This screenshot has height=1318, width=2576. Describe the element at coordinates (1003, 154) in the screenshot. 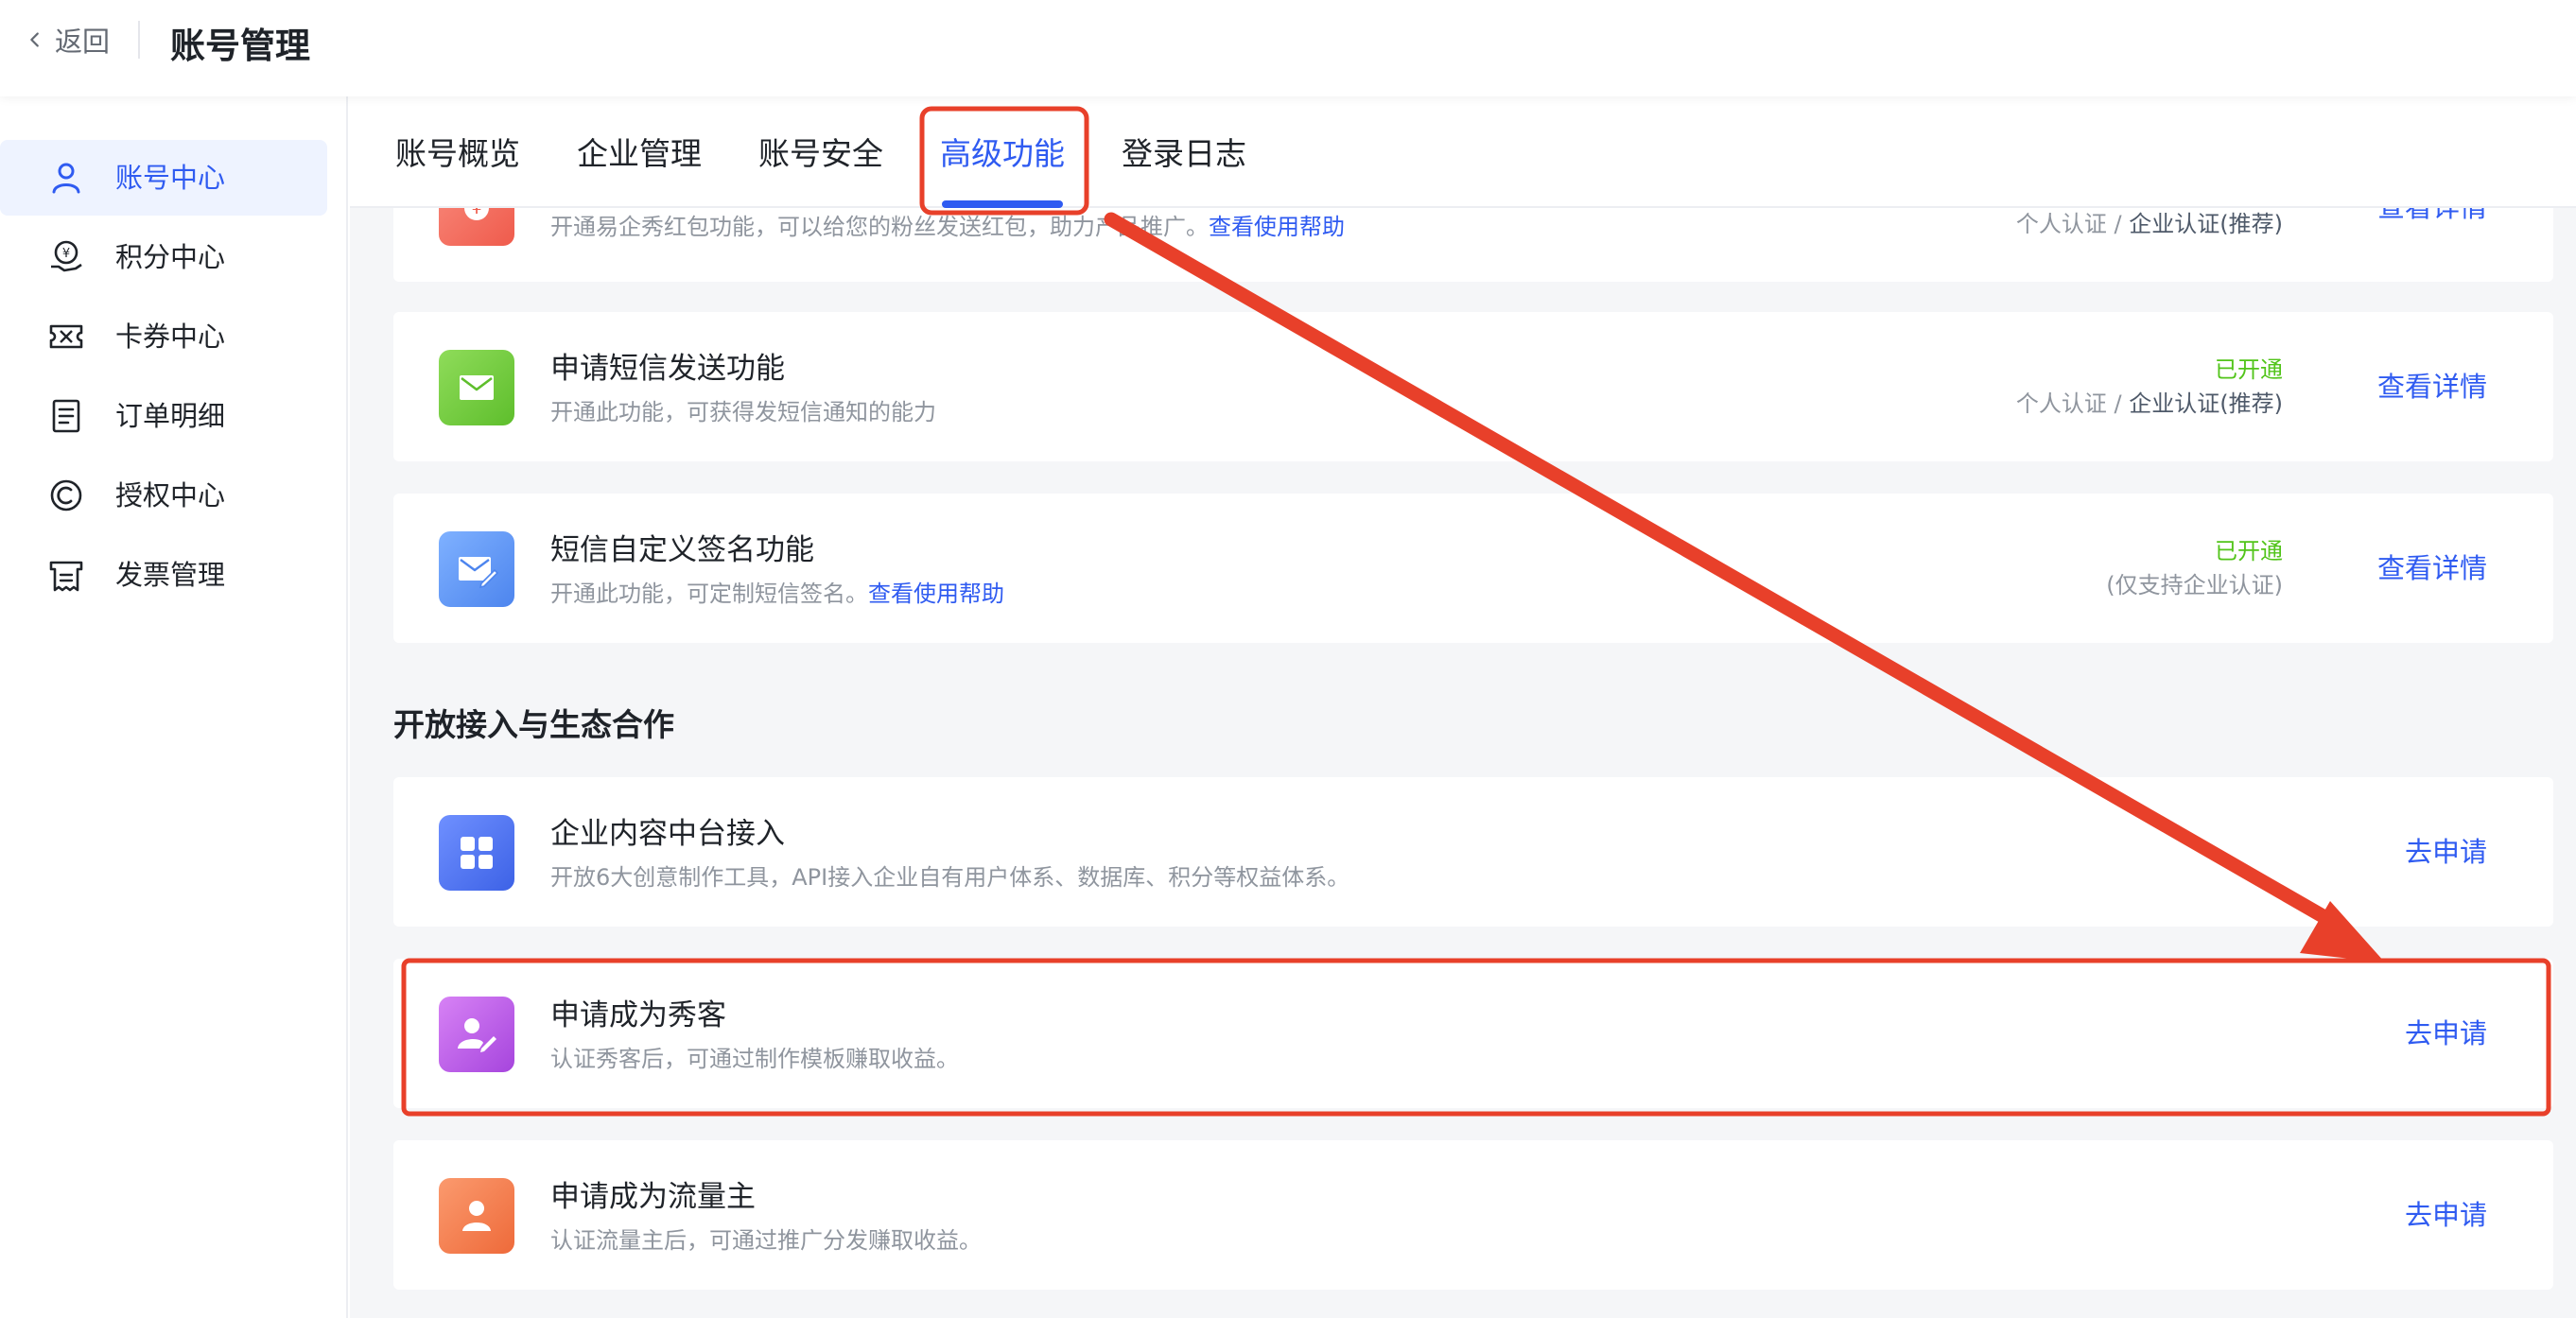

I see `tab-advanced-features: 高级功能` at that location.